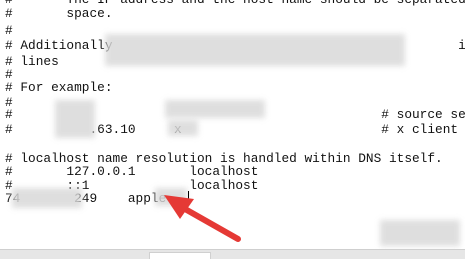 This screenshot has width=465, height=259. I want to click on red-arrow-annotation, so click(202, 218).